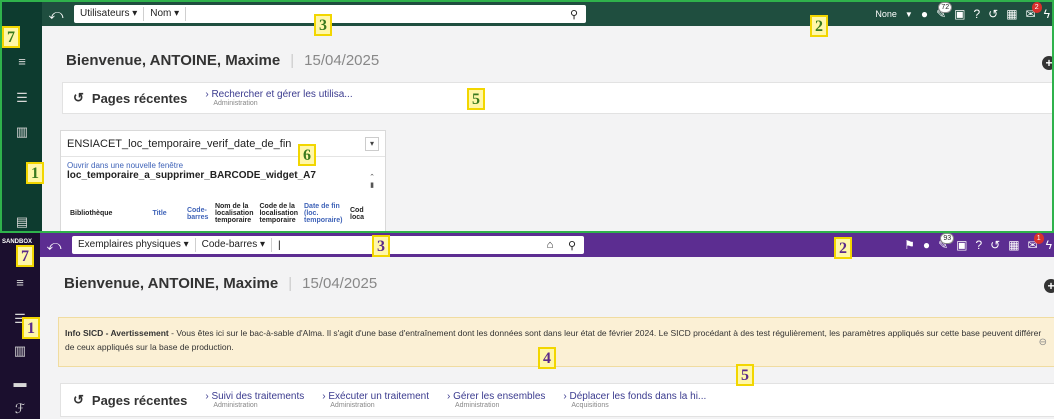 The image size is (1054, 419). Describe the element at coordinates (378, 396) in the screenshot. I see `recent-item-label: Exécuter un traitement` at that location.